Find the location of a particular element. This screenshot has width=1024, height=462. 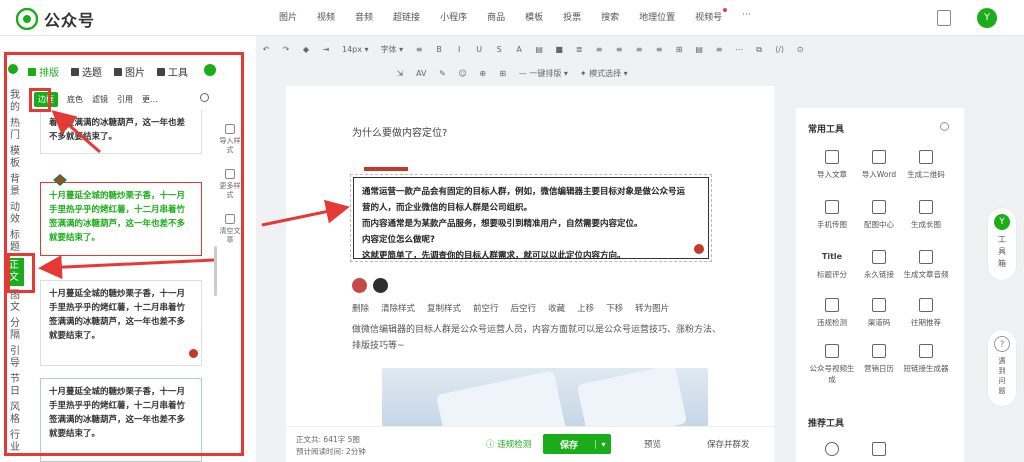

preview-button: 预览 is located at coordinates (652, 444).